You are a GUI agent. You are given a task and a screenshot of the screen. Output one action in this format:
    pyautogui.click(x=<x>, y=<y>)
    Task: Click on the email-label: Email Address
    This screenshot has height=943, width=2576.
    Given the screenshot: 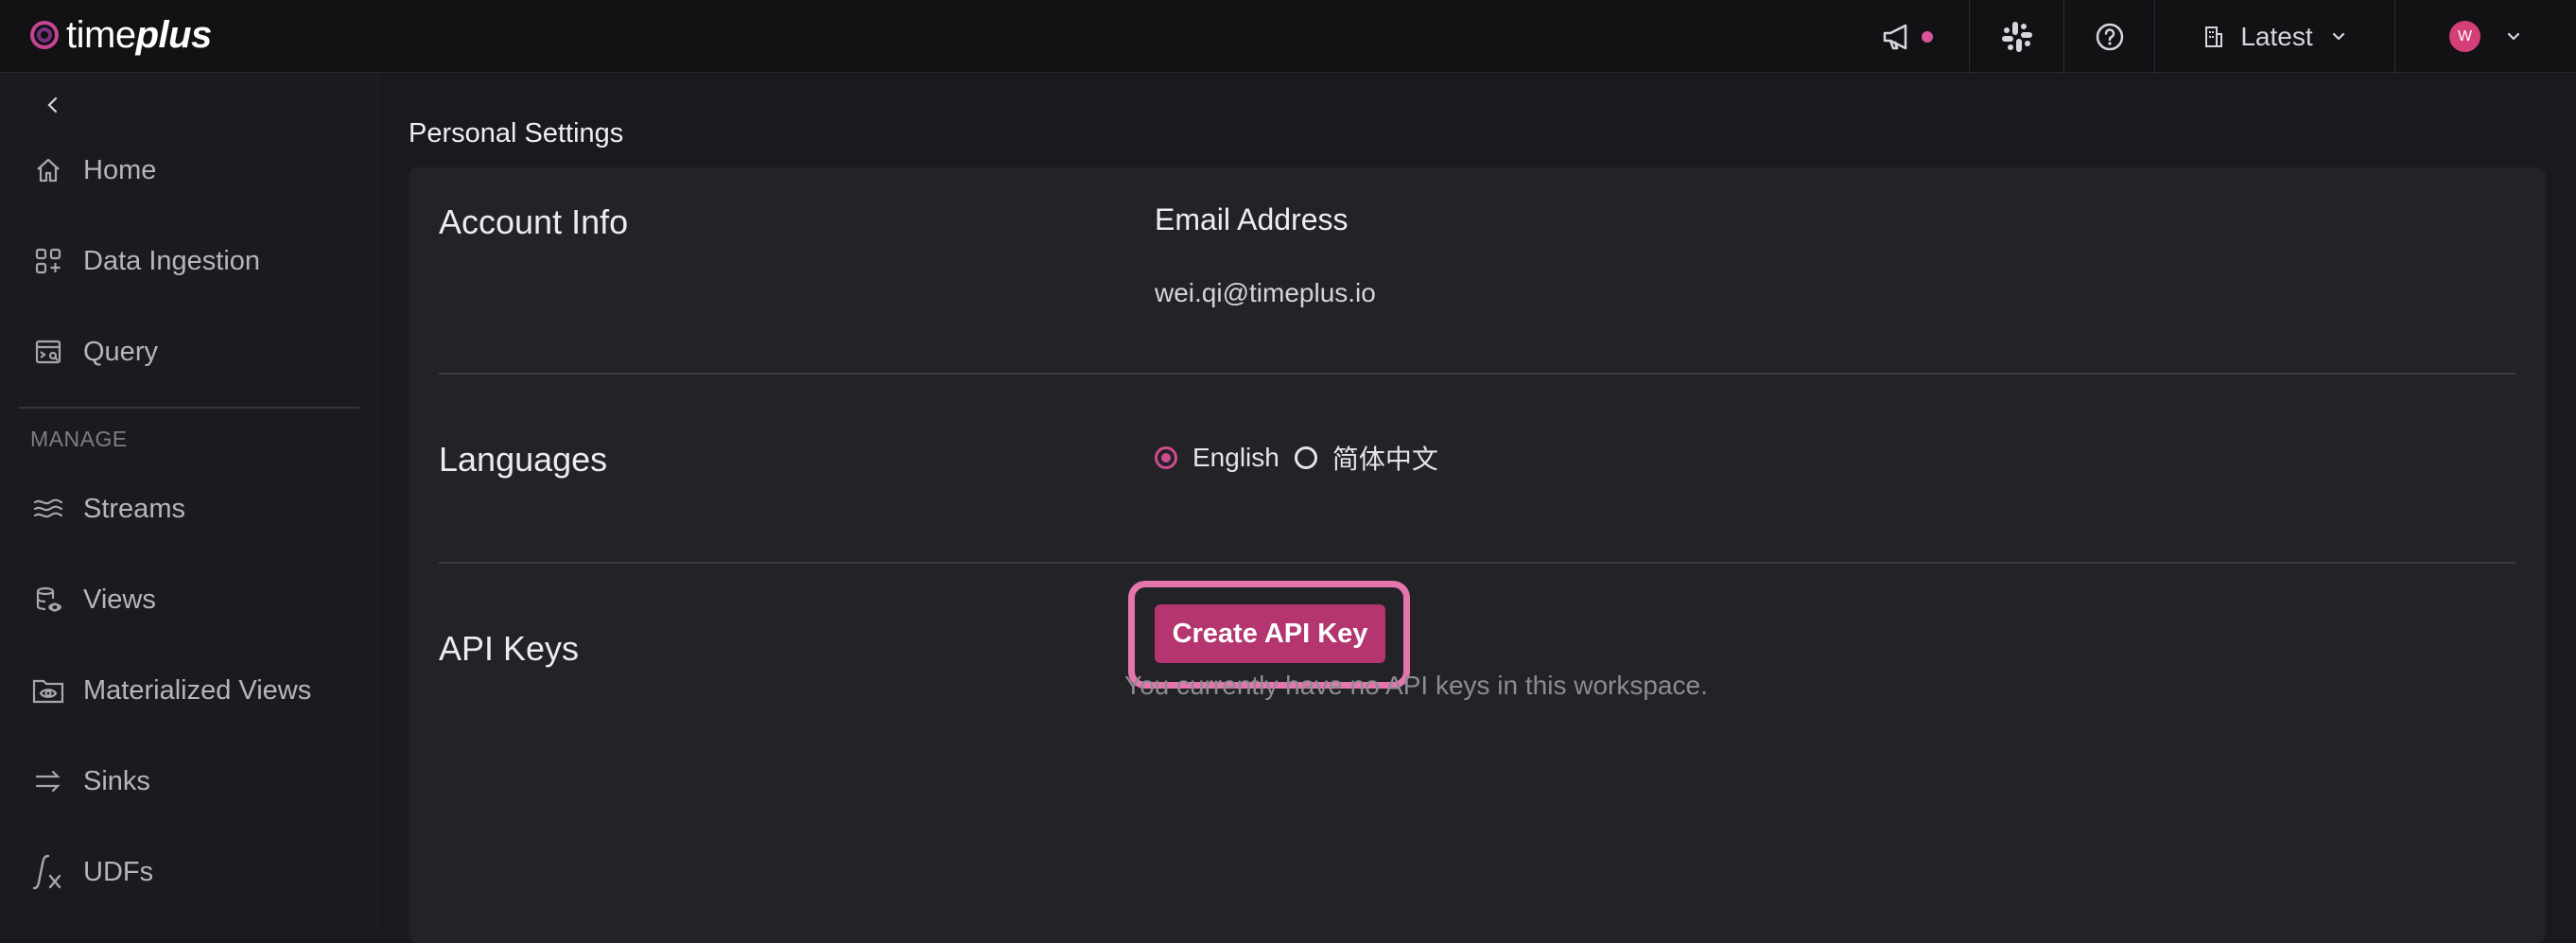 What is the action you would take?
    pyautogui.click(x=1252, y=219)
    